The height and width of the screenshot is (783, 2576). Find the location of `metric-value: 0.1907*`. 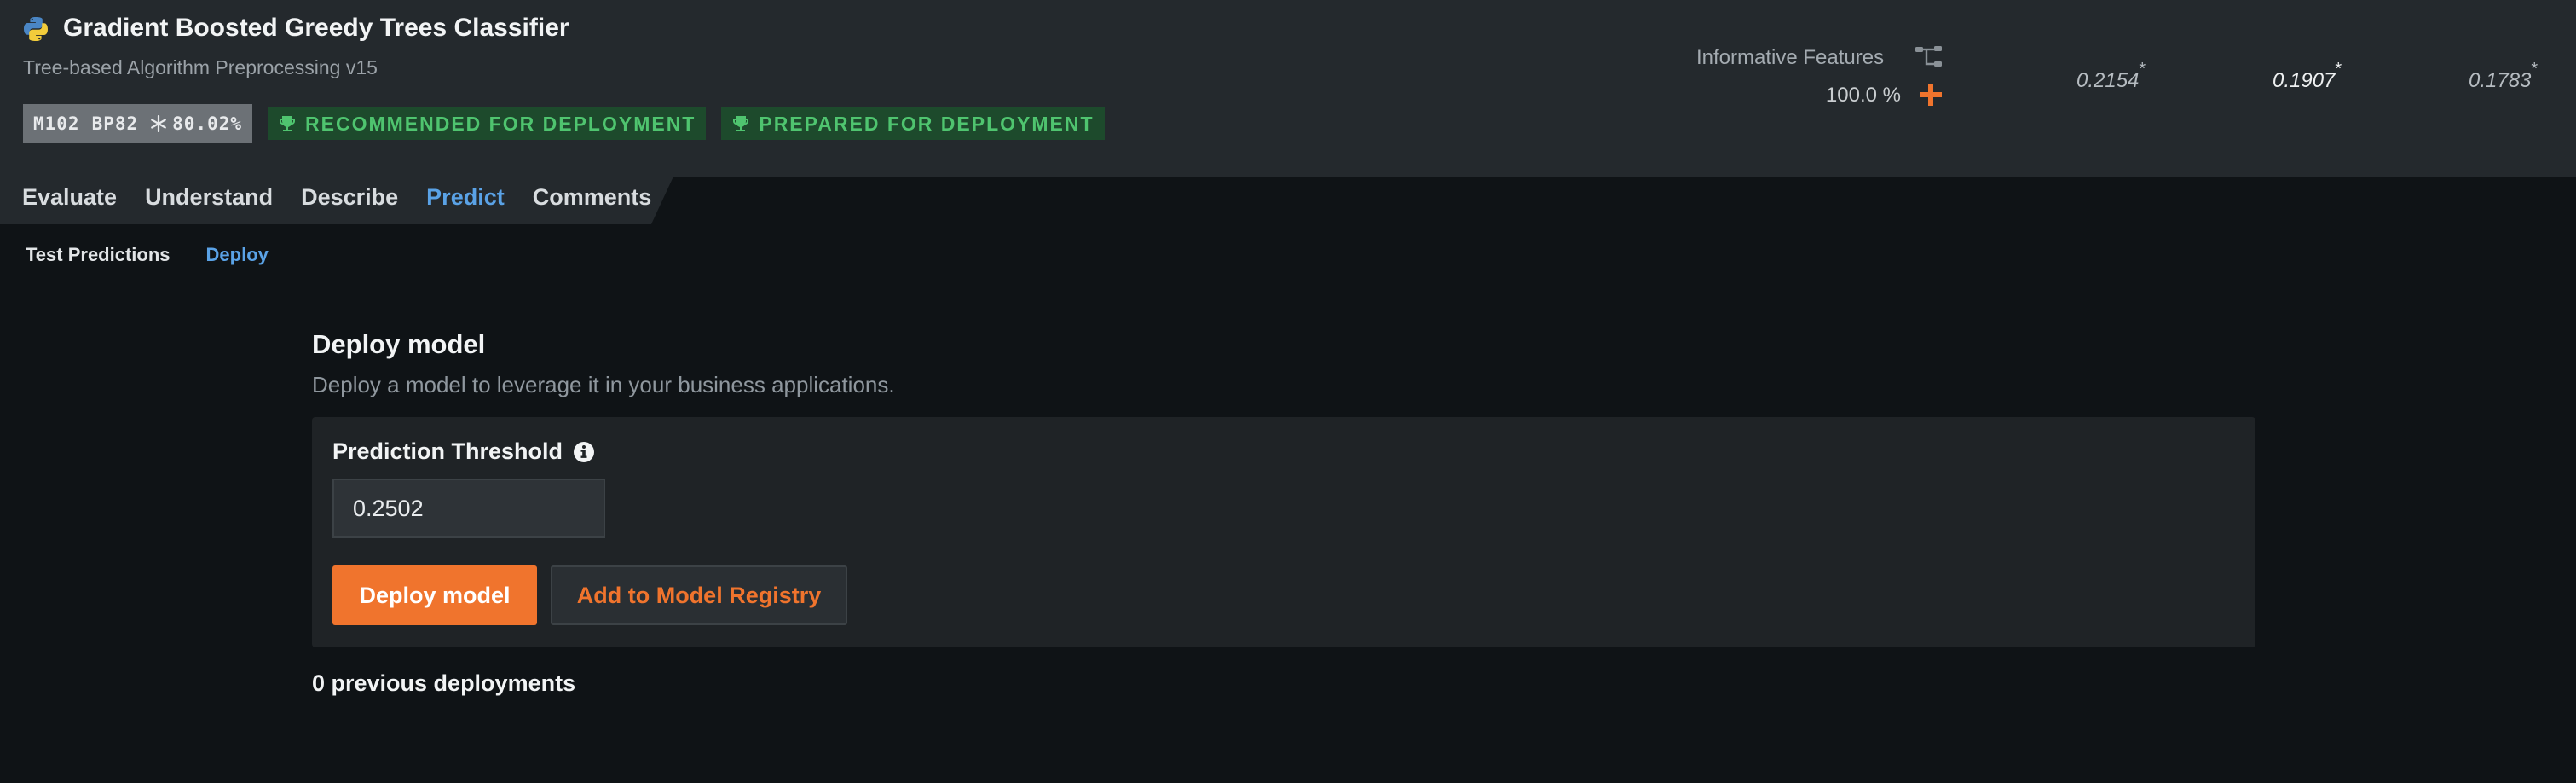

metric-value: 0.1907* is located at coordinates (2307, 76).